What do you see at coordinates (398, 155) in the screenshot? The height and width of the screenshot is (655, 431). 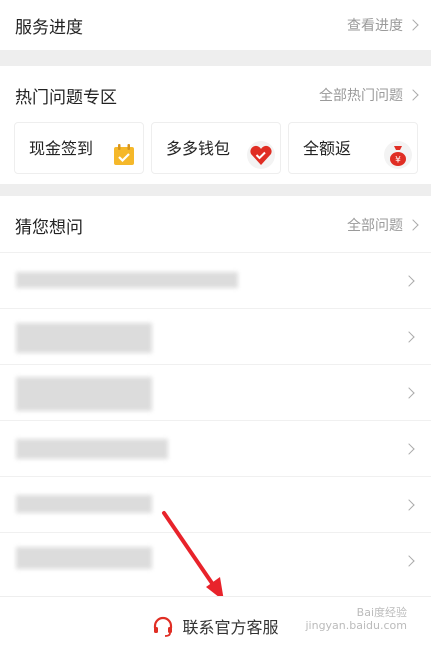 I see `money-bag-icon: ¥` at bounding box center [398, 155].